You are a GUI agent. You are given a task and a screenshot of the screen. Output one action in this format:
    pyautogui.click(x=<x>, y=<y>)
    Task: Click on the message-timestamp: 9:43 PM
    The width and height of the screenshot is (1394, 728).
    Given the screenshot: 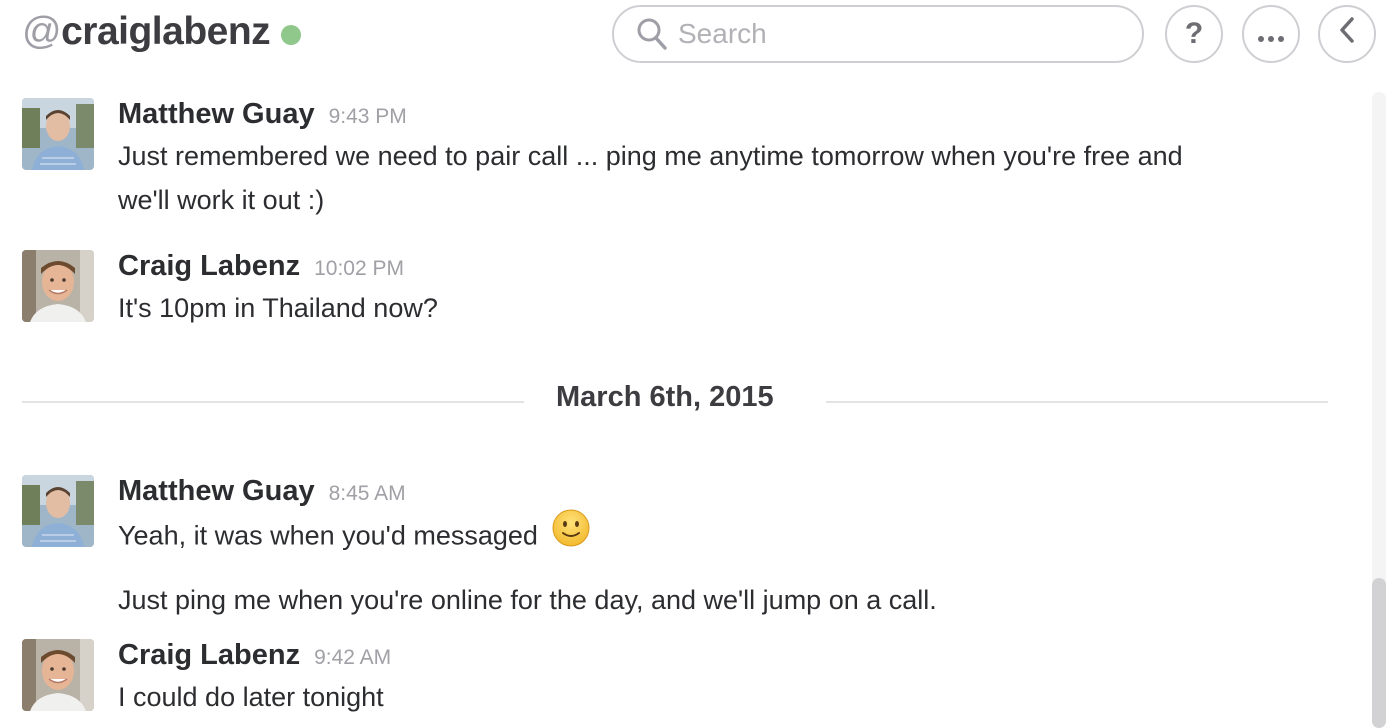 What is the action you would take?
    pyautogui.click(x=368, y=117)
    